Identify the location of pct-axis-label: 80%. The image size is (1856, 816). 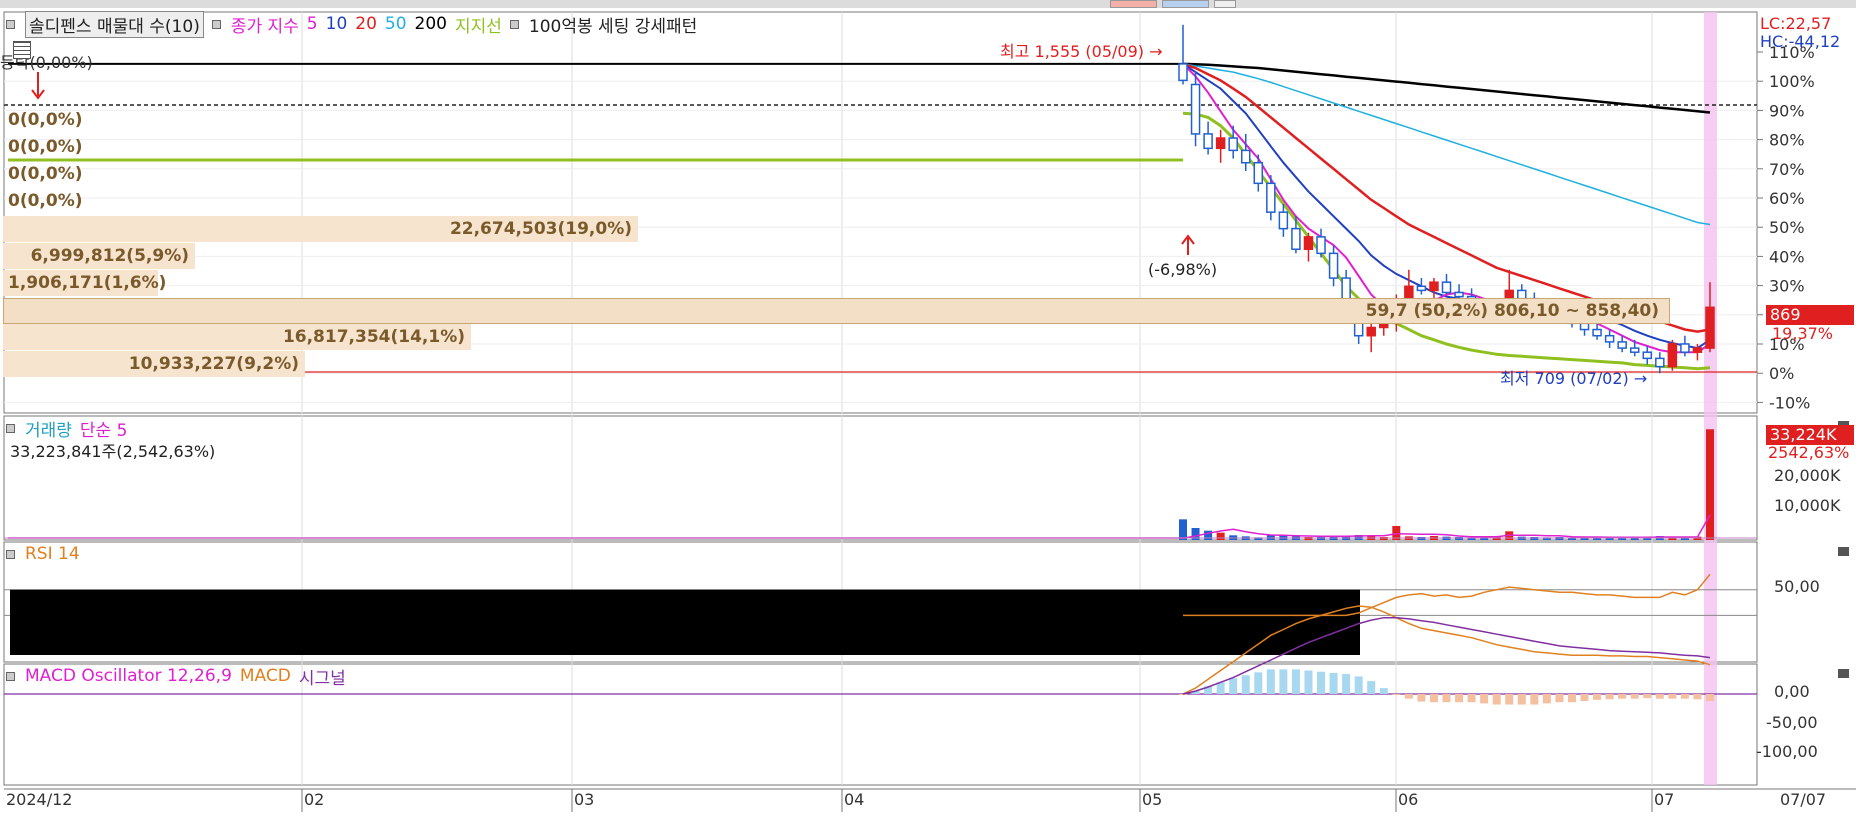
(1787, 140).